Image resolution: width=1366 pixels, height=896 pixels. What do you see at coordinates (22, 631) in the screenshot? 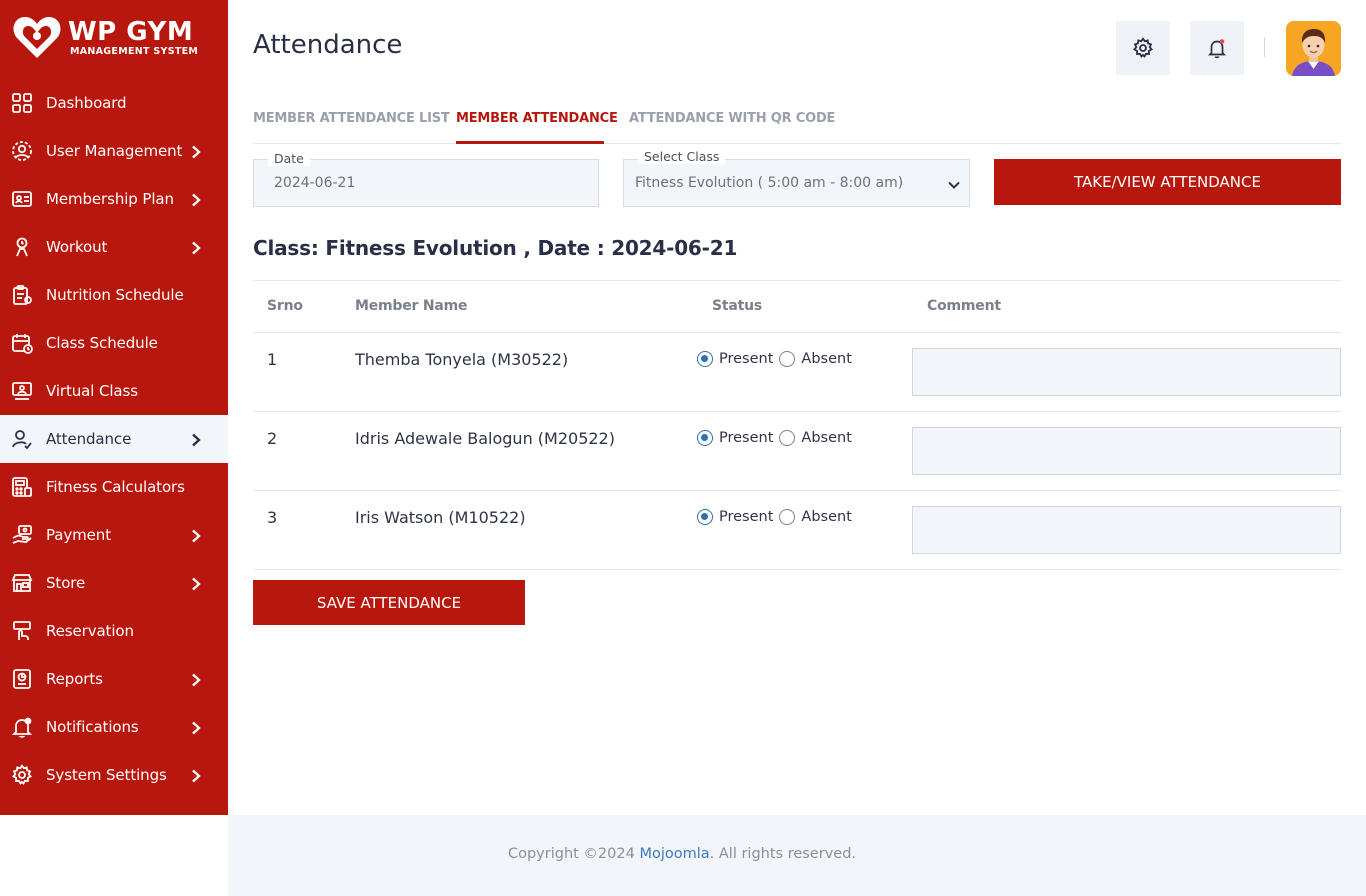
I see `reservation-icon` at bounding box center [22, 631].